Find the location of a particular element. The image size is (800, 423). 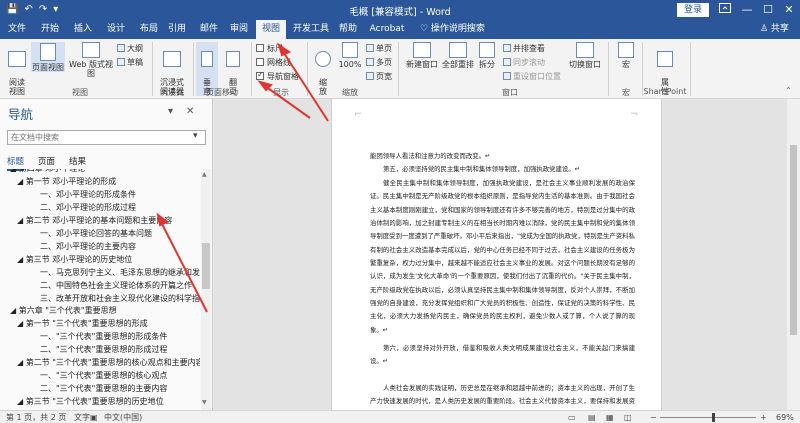

reset-position-icon is located at coordinates (507, 76).